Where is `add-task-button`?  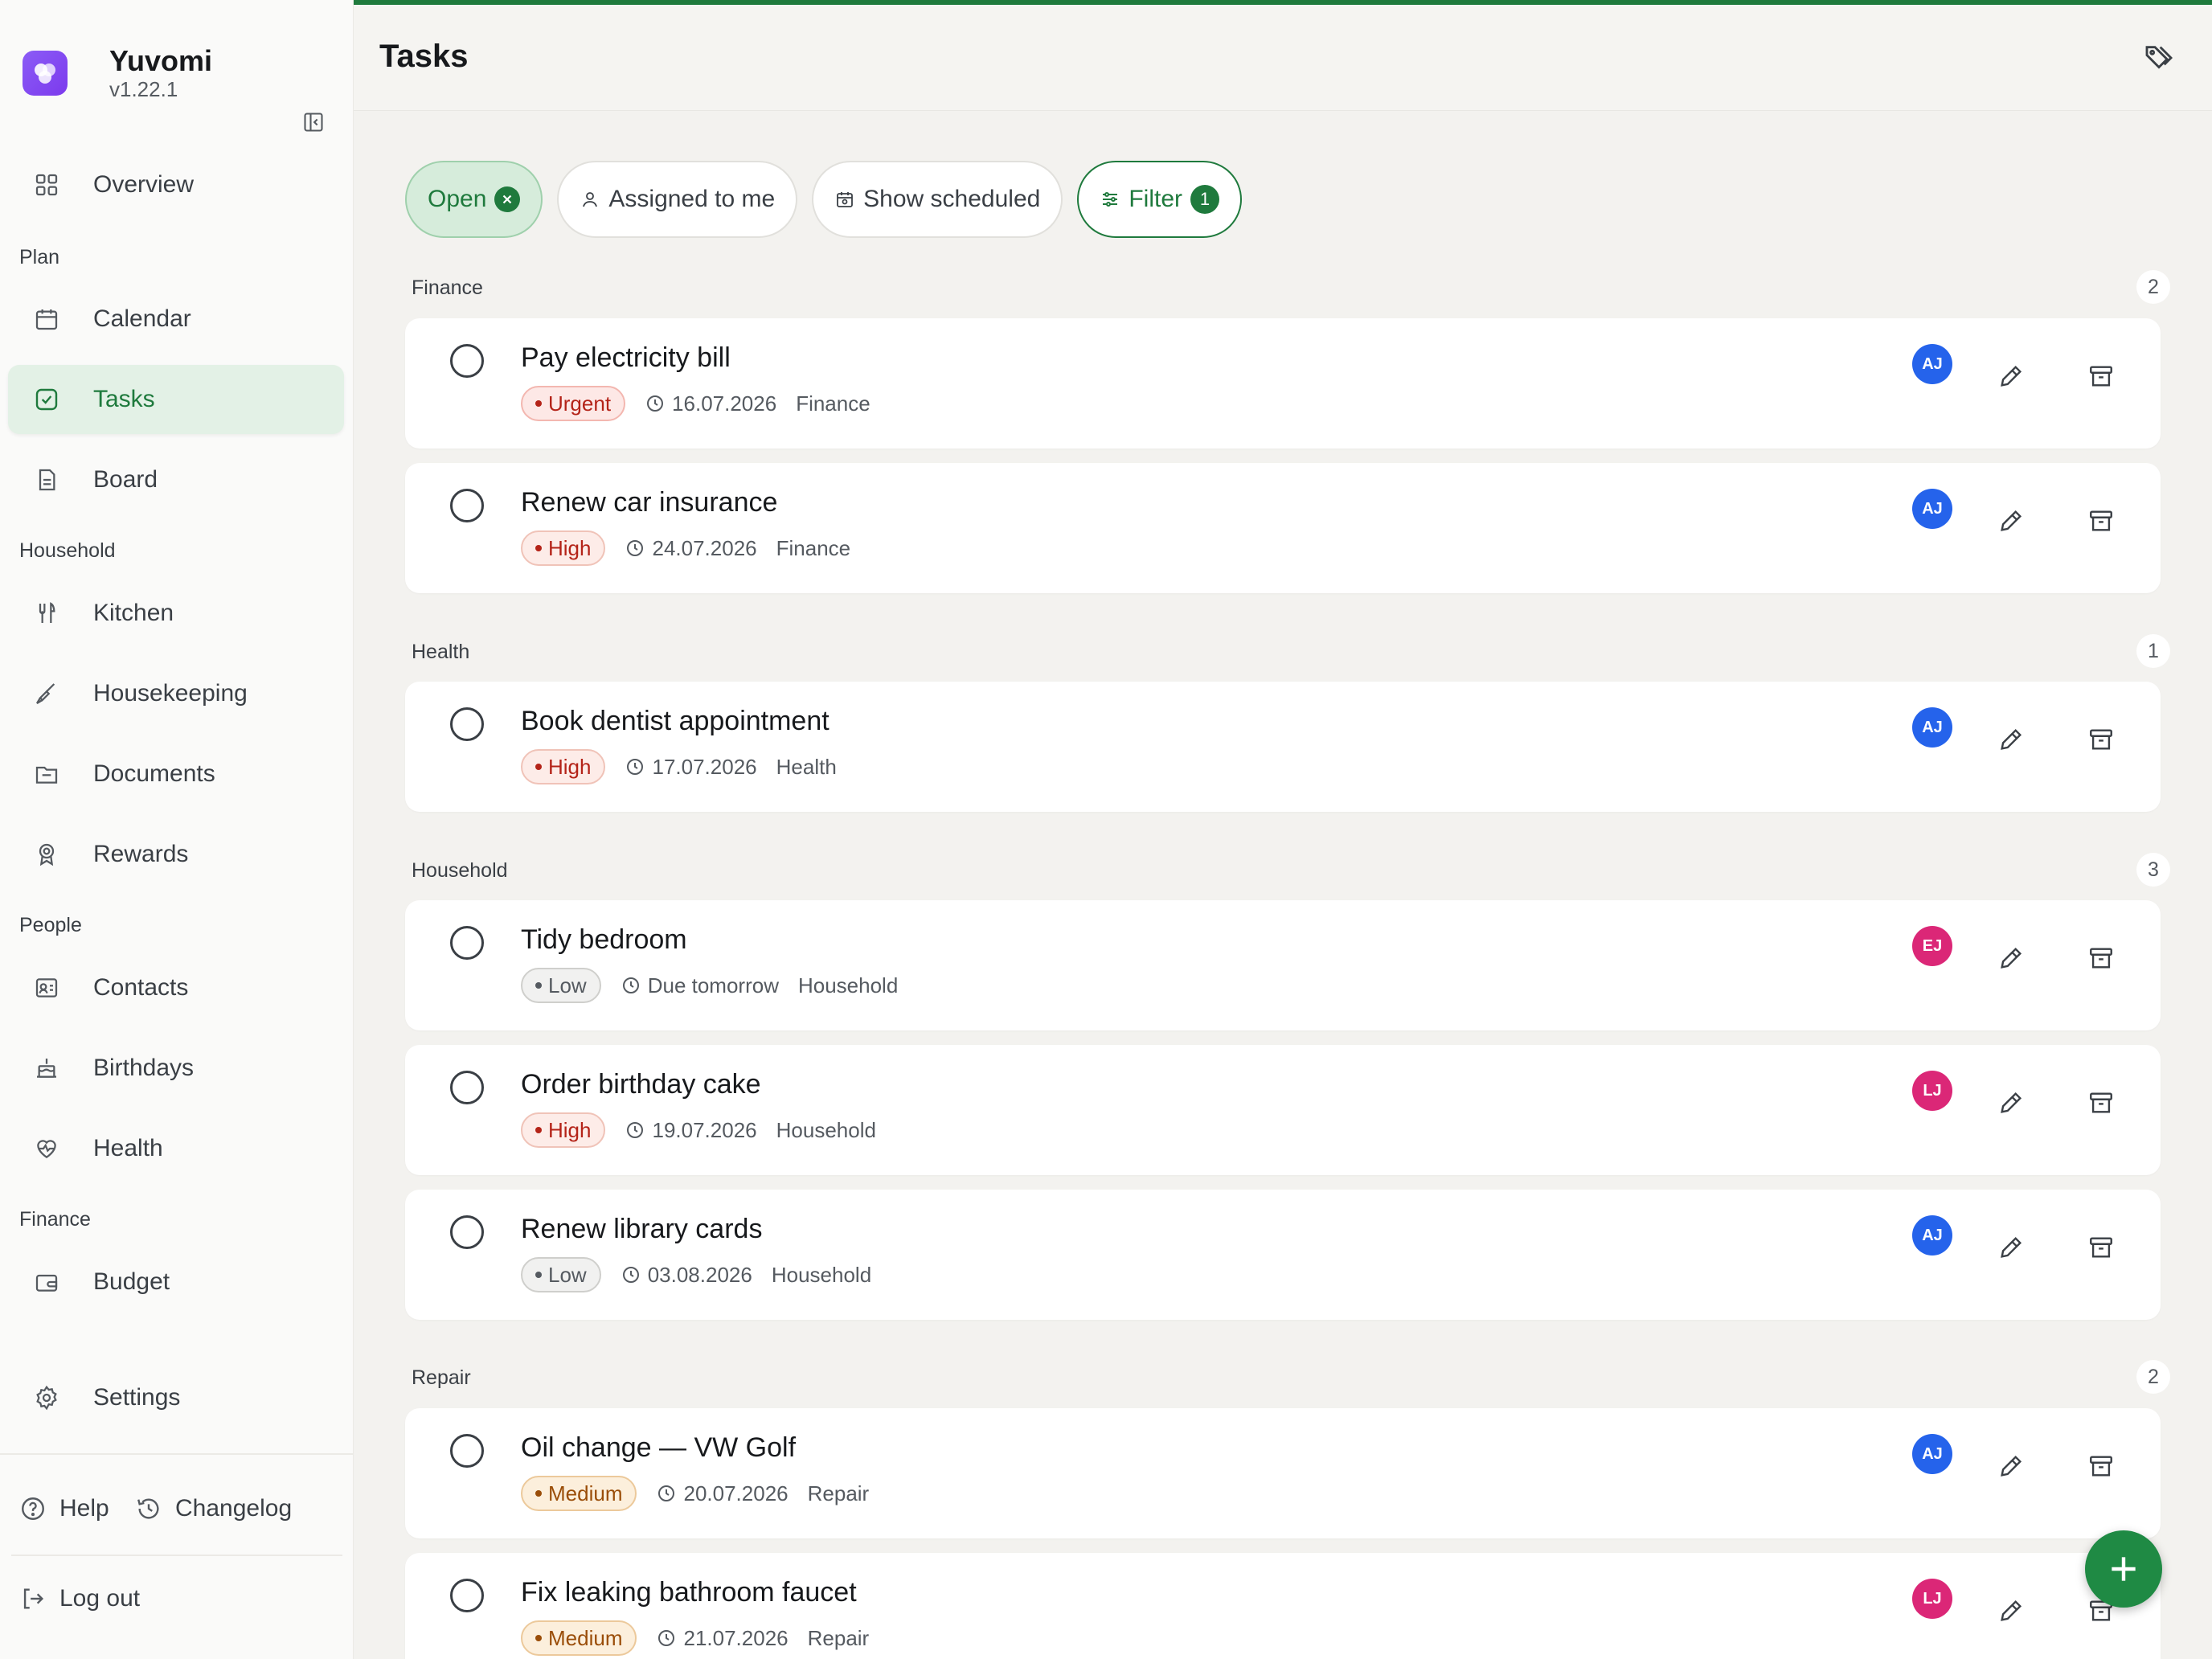 add-task-button is located at coordinates (2123, 1569).